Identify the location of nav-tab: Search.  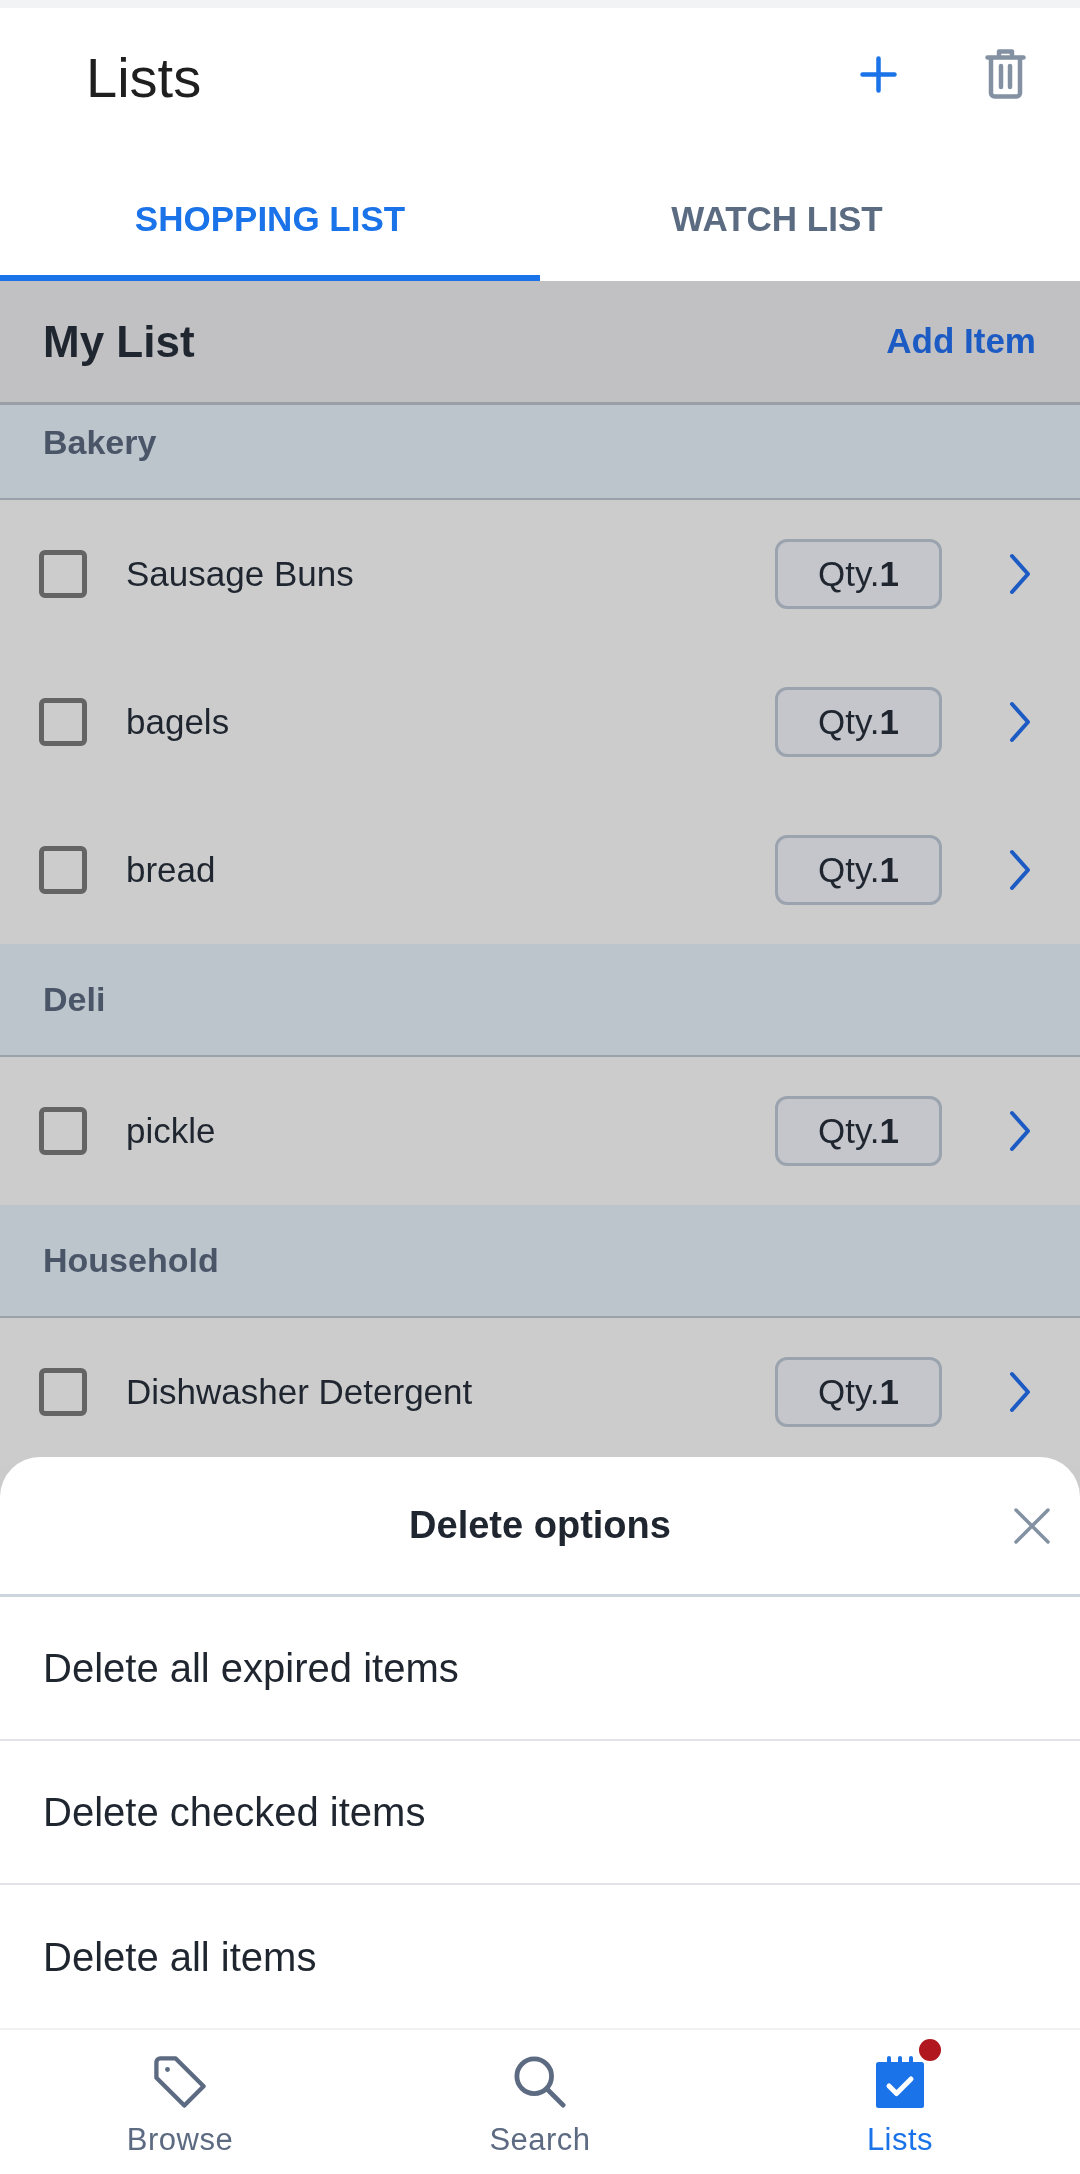
(540, 2102).